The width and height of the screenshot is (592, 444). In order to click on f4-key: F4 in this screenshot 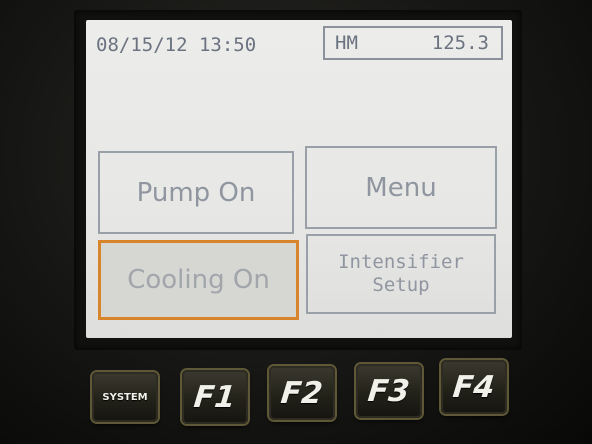, I will do `click(474, 387)`.